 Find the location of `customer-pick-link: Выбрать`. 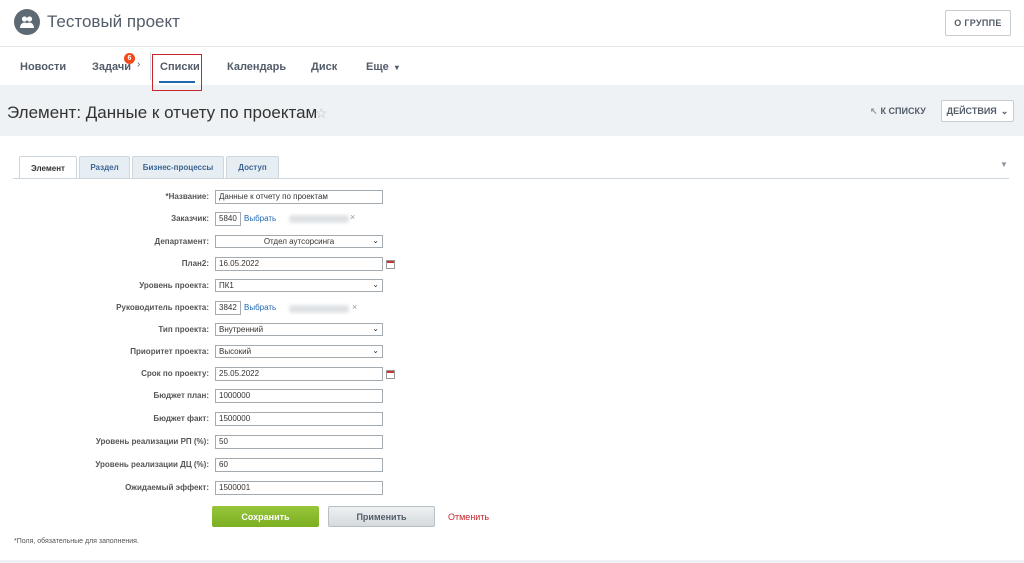

customer-pick-link: Выбрать is located at coordinates (260, 218).